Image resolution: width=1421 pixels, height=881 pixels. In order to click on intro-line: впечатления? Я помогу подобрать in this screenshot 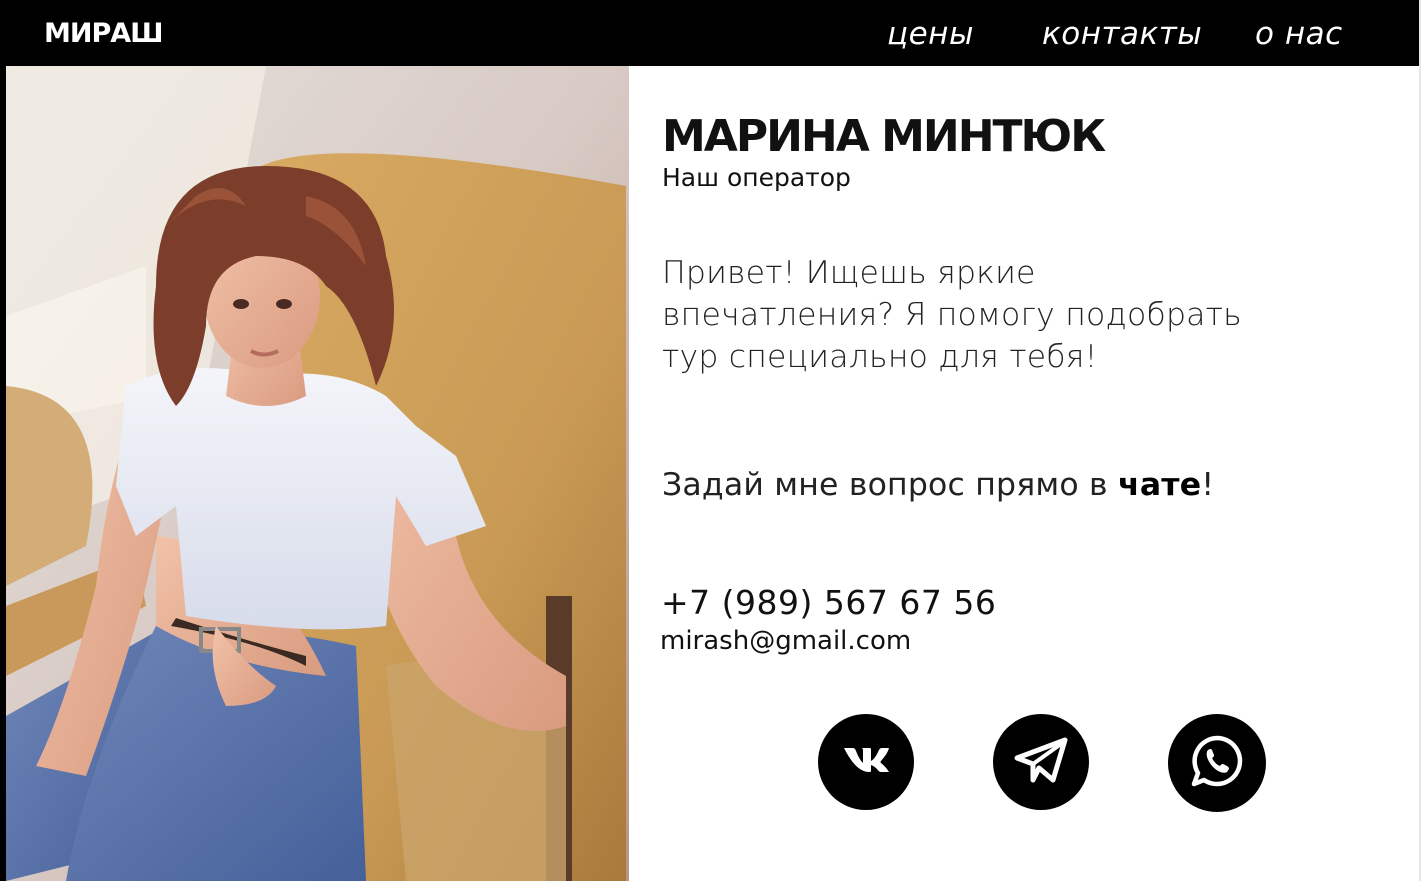, I will do `click(952, 315)`.